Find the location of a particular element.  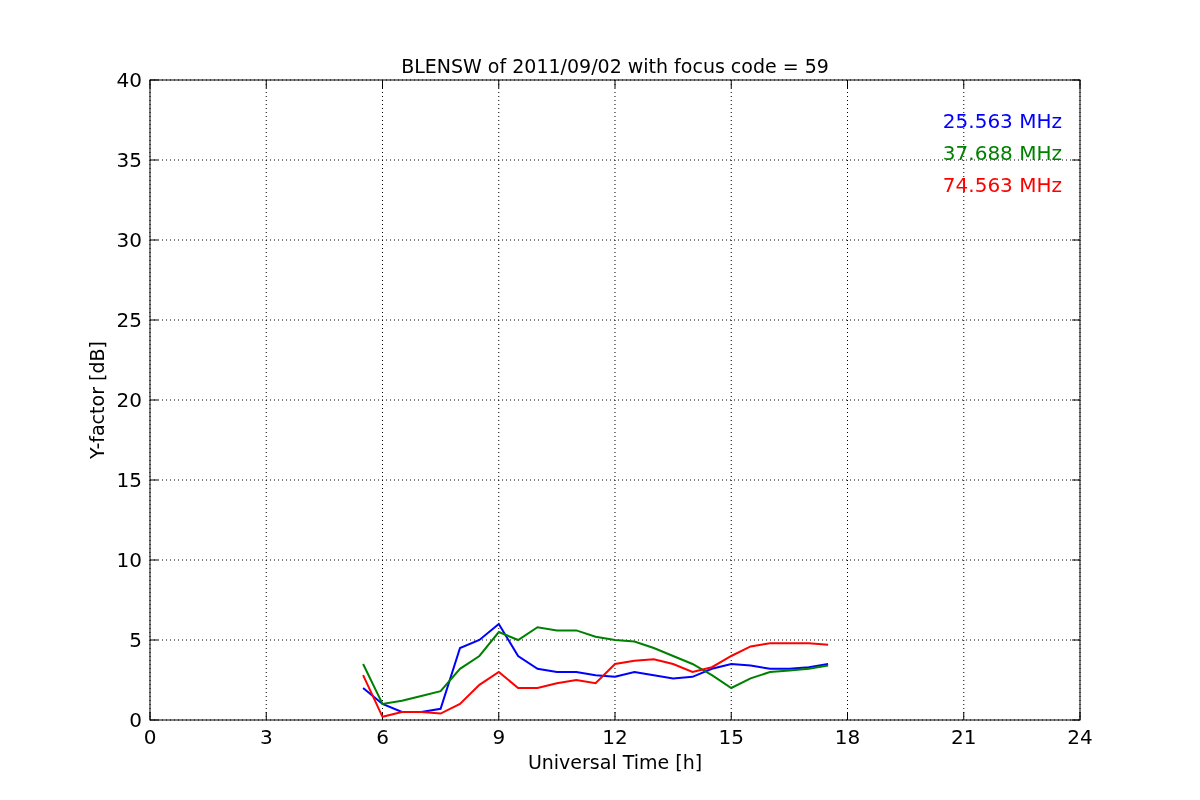

y-axis-label: Y-factor [dB] is located at coordinates (97, 400).